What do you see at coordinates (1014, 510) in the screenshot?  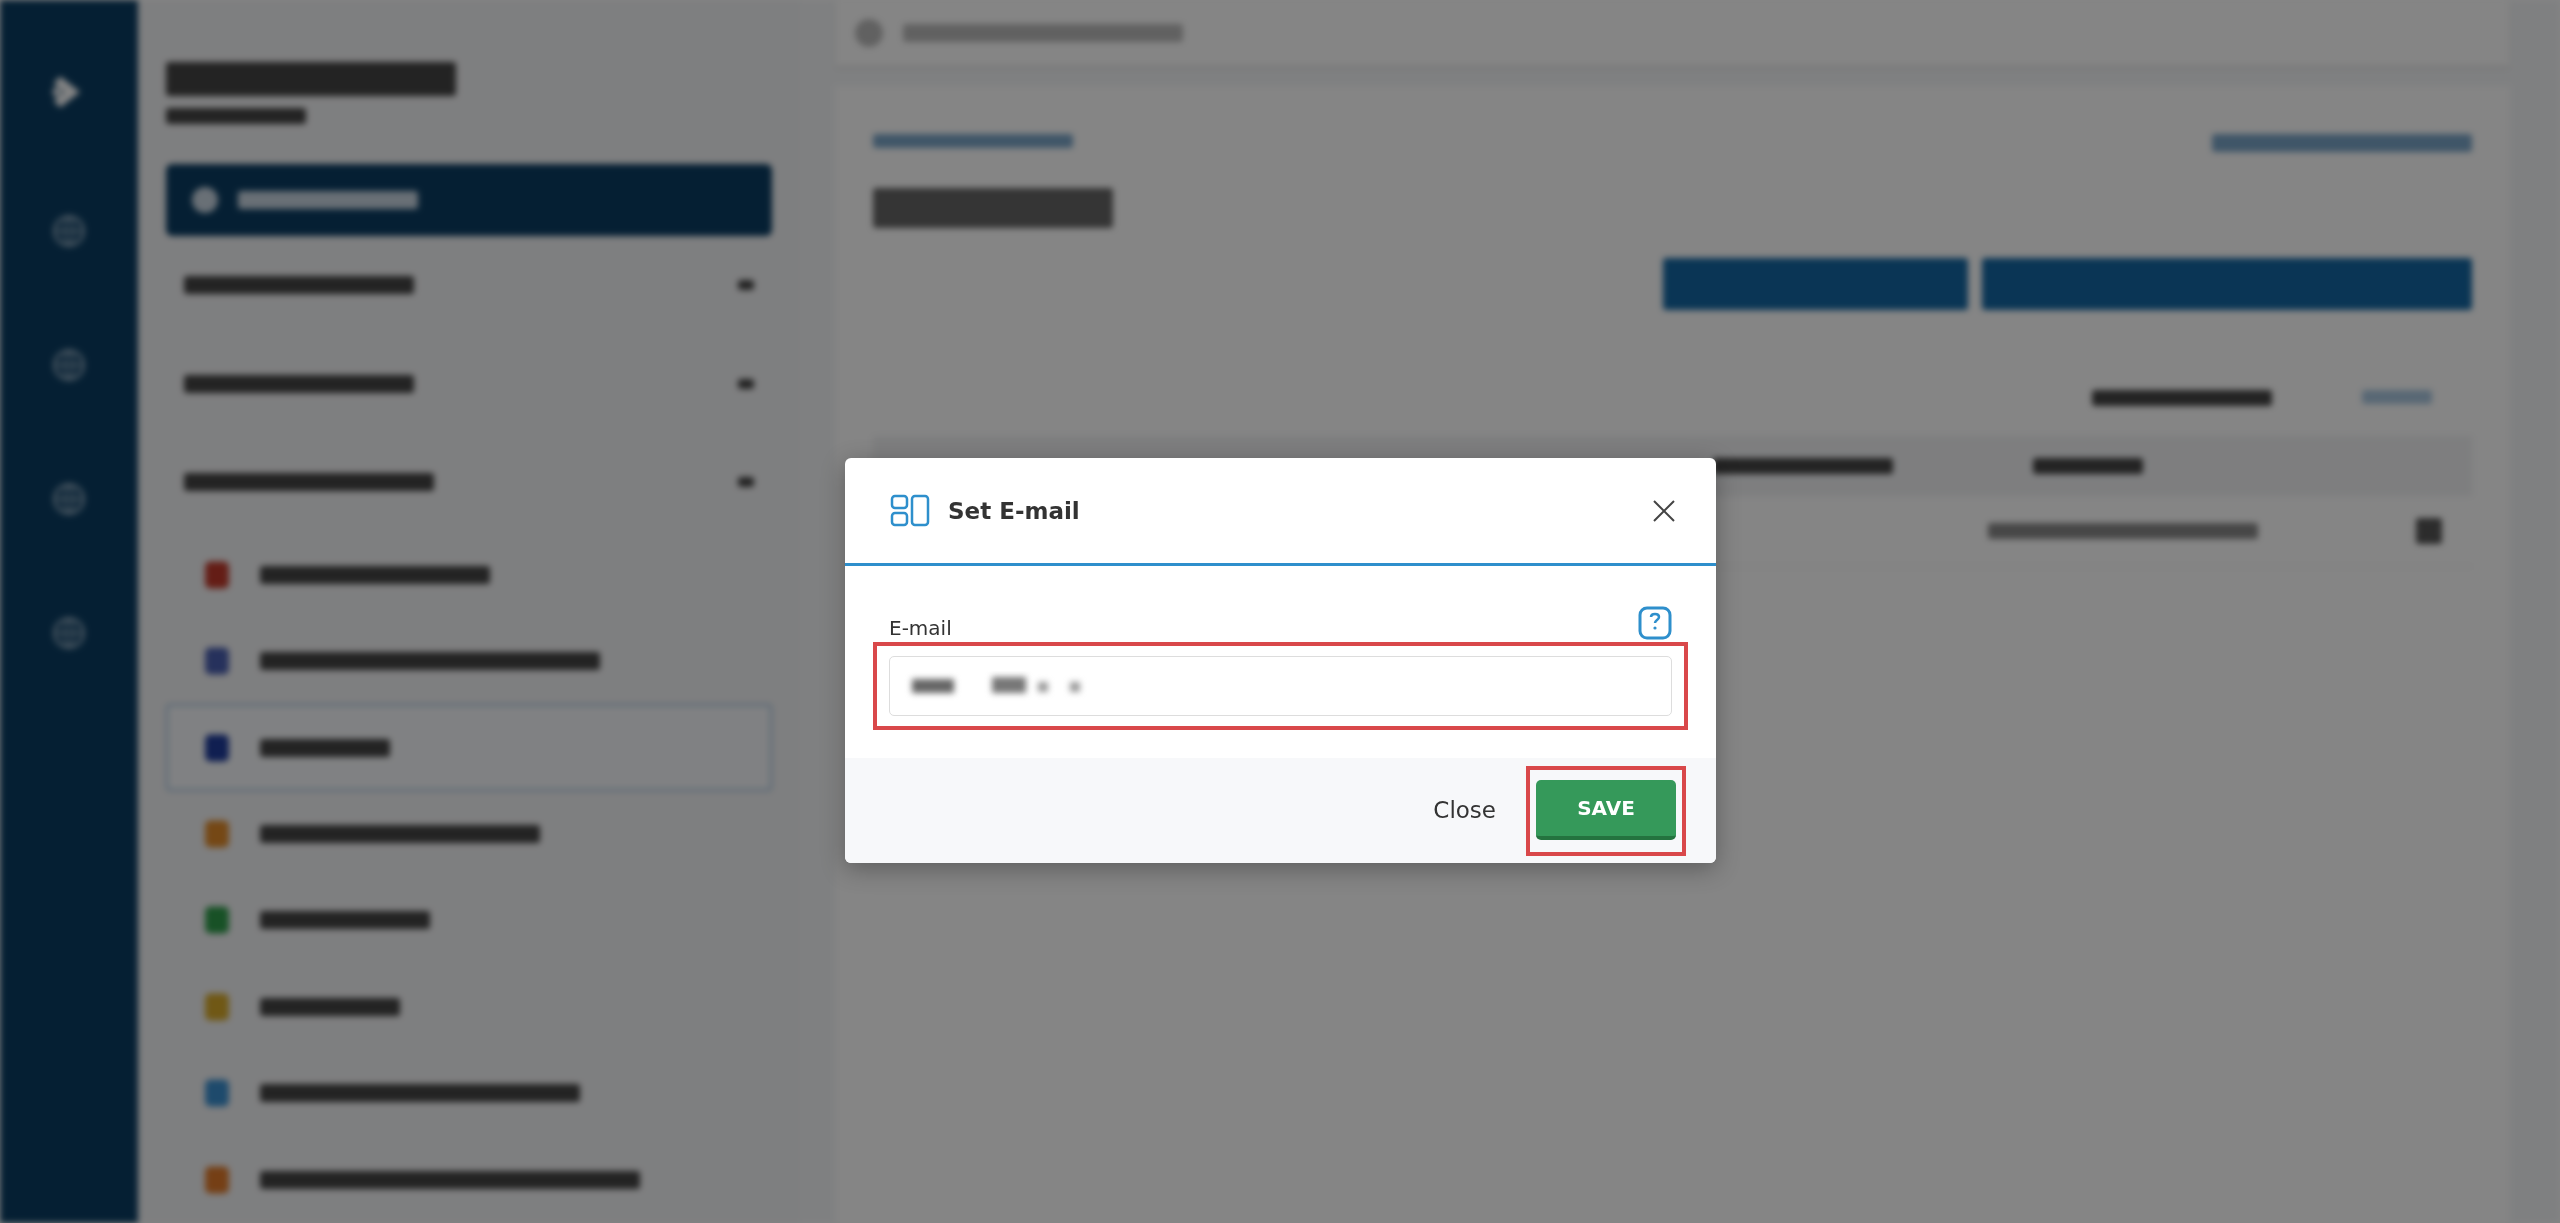 I see `dialog-title: Set E-mail` at bounding box center [1014, 510].